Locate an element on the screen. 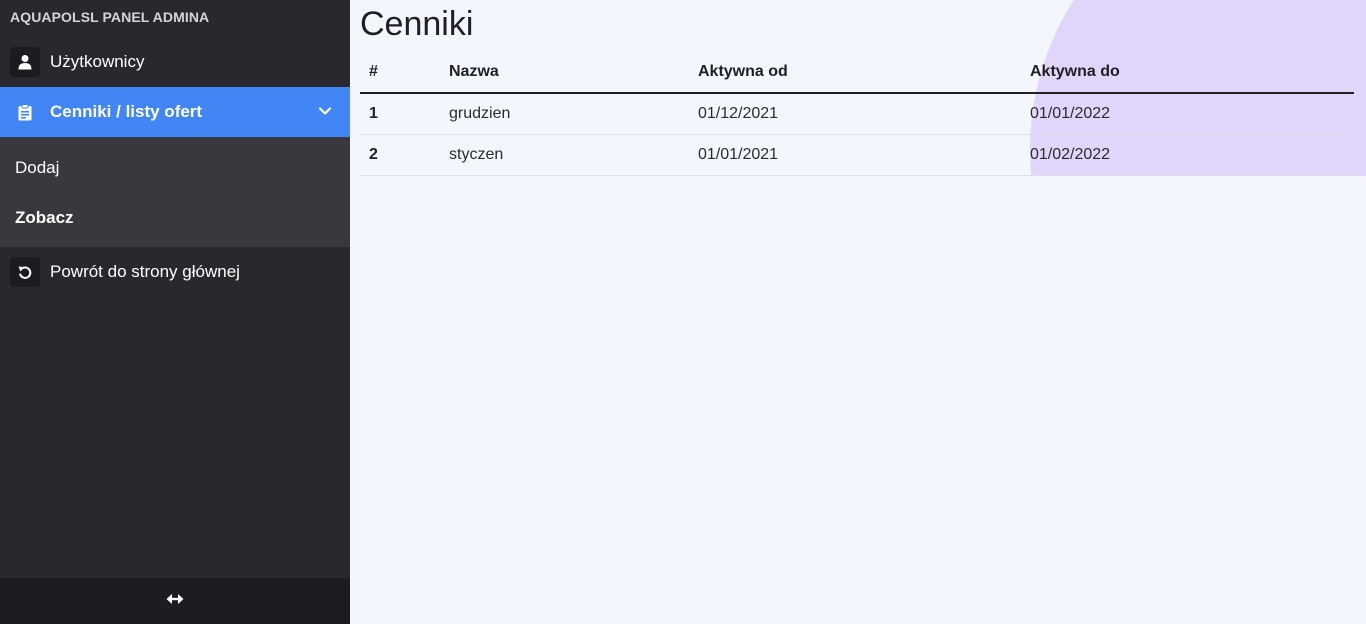 This screenshot has width=1366, height=624. sidebar-item-cenniki: Cenniki / listy ofert is located at coordinates (175, 112).